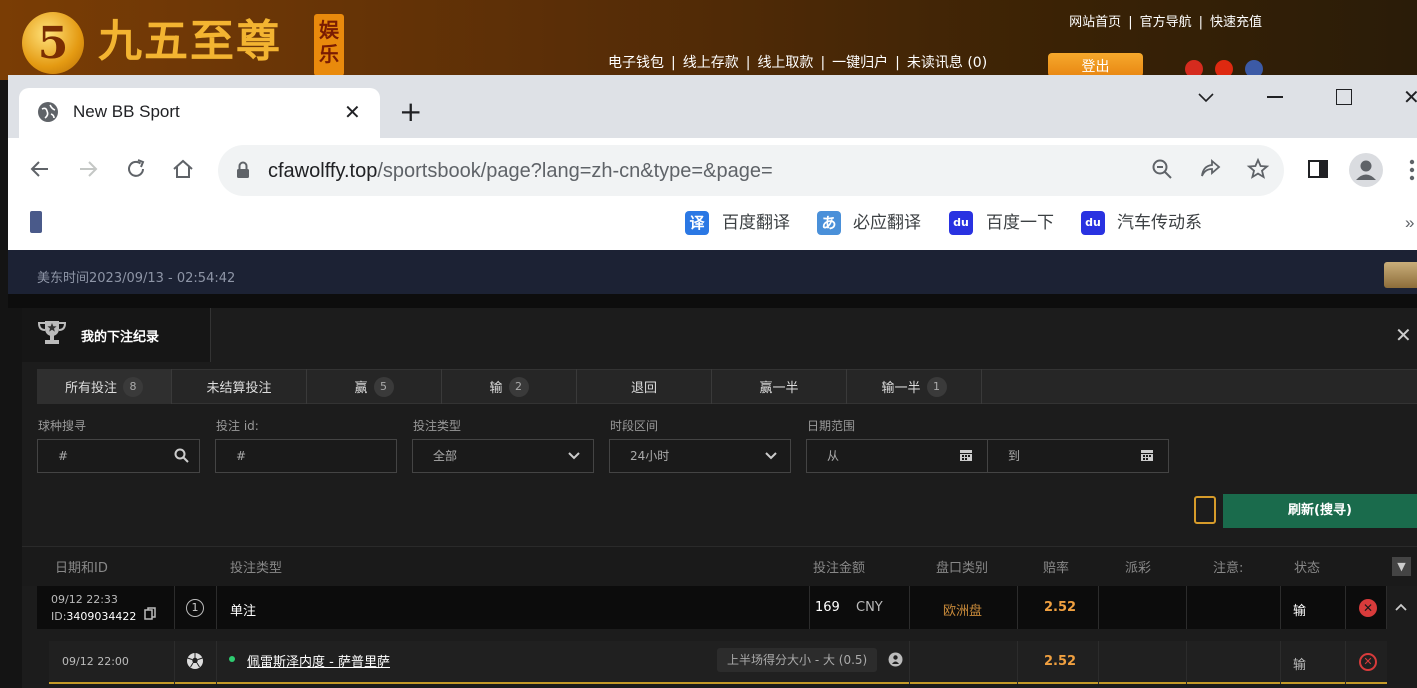  What do you see at coordinates (829, 223) in the screenshot?
I see `bing-translate-icon: あ` at bounding box center [829, 223].